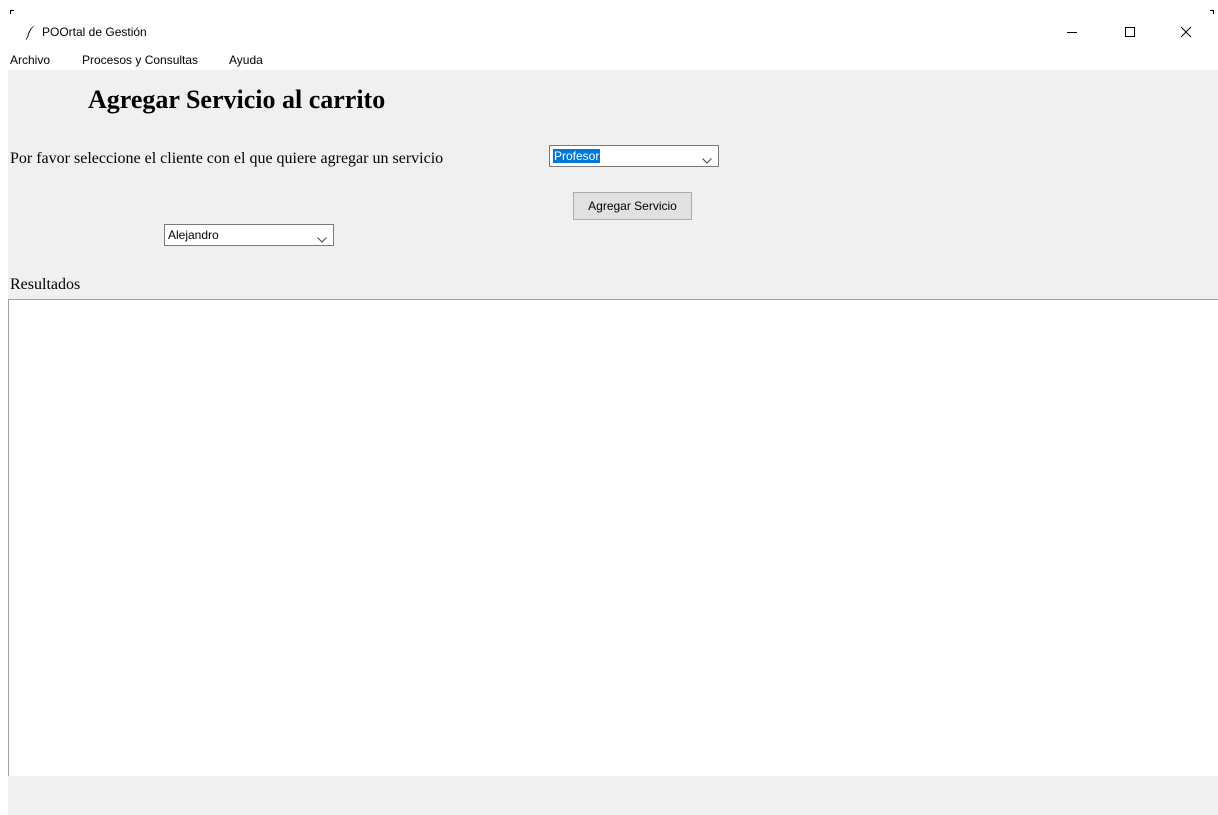 Image resolution: width=1218 pixels, height=815 pixels. What do you see at coordinates (249, 235) in the screenshot?
I see `client-select: Alejandro` at bounding box center [249, 235].